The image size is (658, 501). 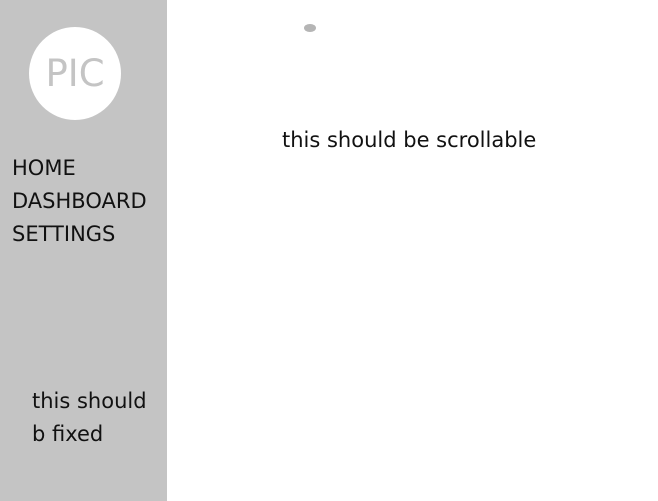 I want to click on sidebar-item-dashboard: DASHBOARD, so click(x=79, y=201).